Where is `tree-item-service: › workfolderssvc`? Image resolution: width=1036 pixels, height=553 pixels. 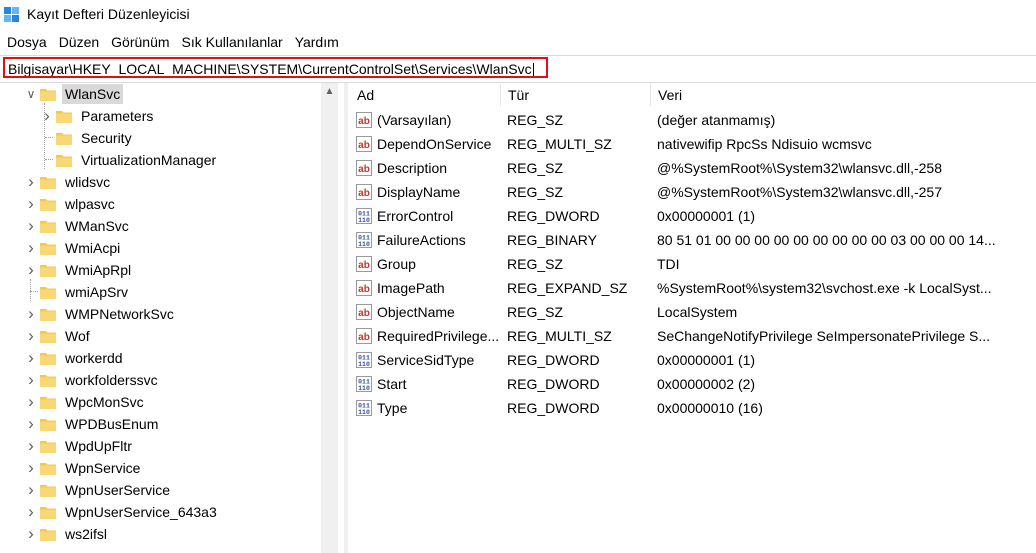 tree-item-service: › workfolderssvc is located at coordinates (92, 380).